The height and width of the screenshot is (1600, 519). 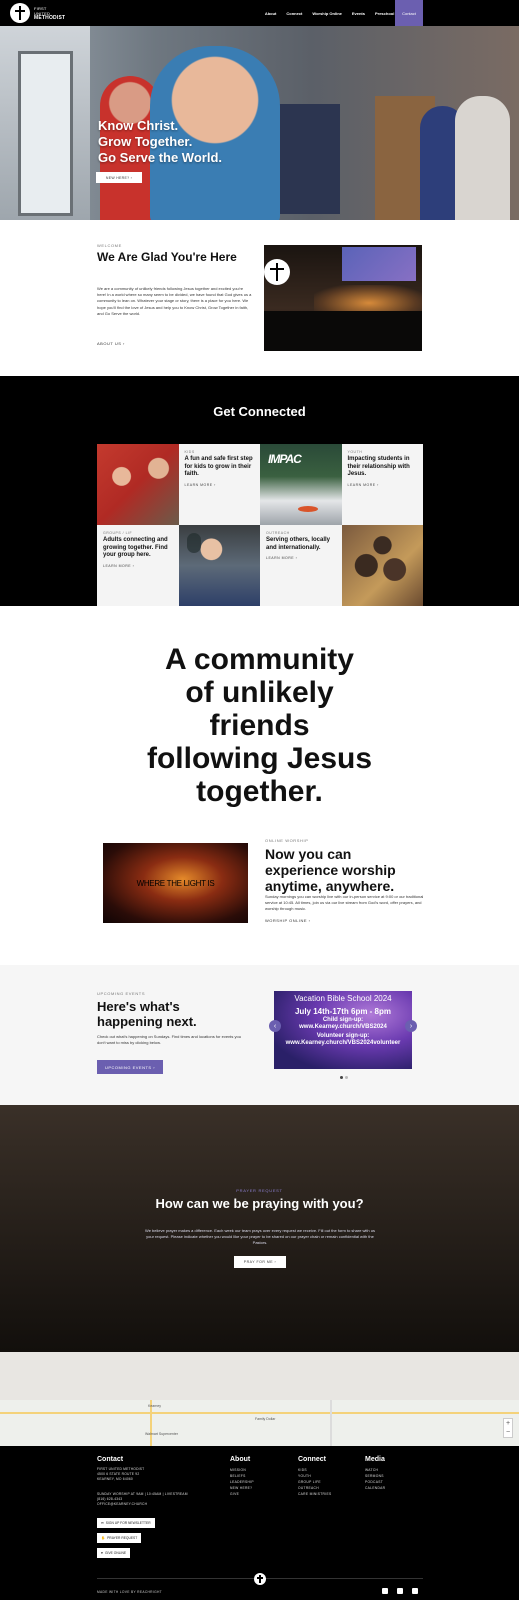 I want to click on worship-screen, so click(x=379, y=264).